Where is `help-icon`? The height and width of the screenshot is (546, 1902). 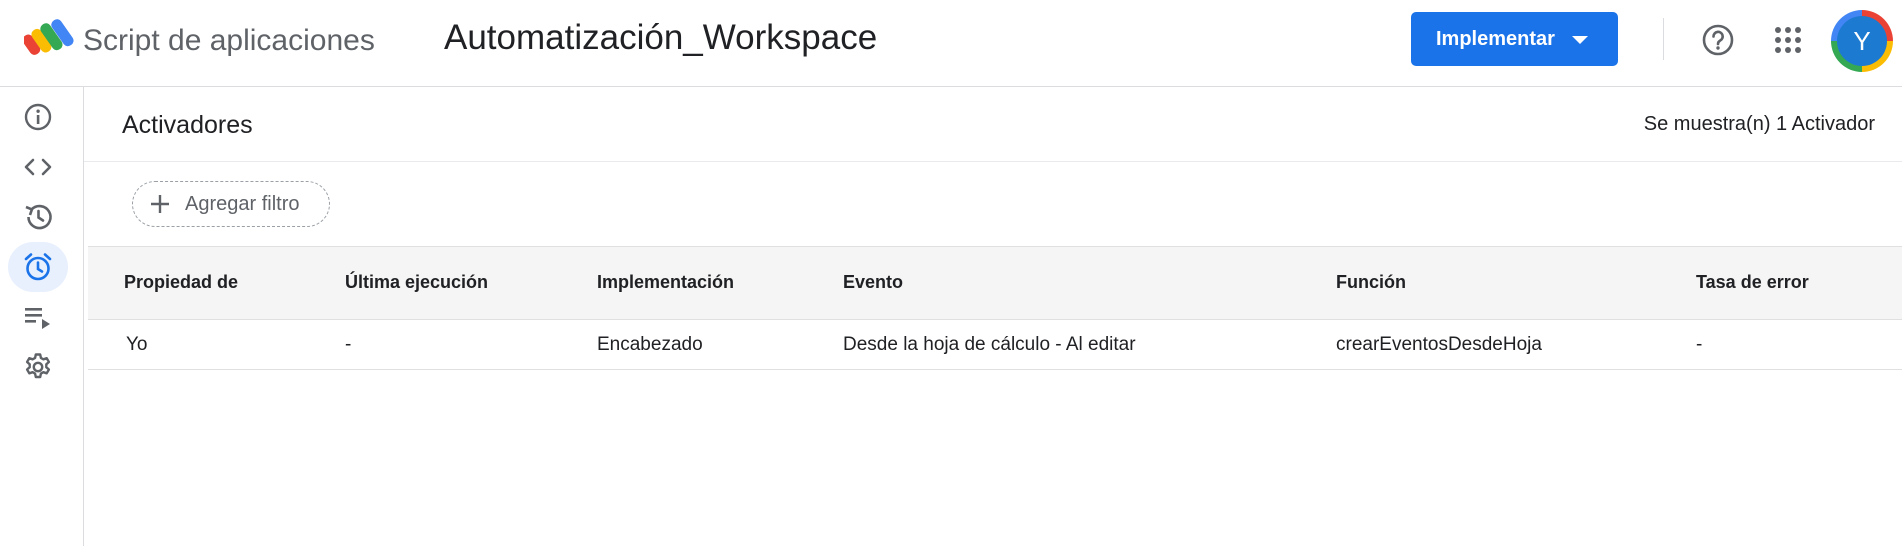 help-icon is located at coordinates (1718, 40).